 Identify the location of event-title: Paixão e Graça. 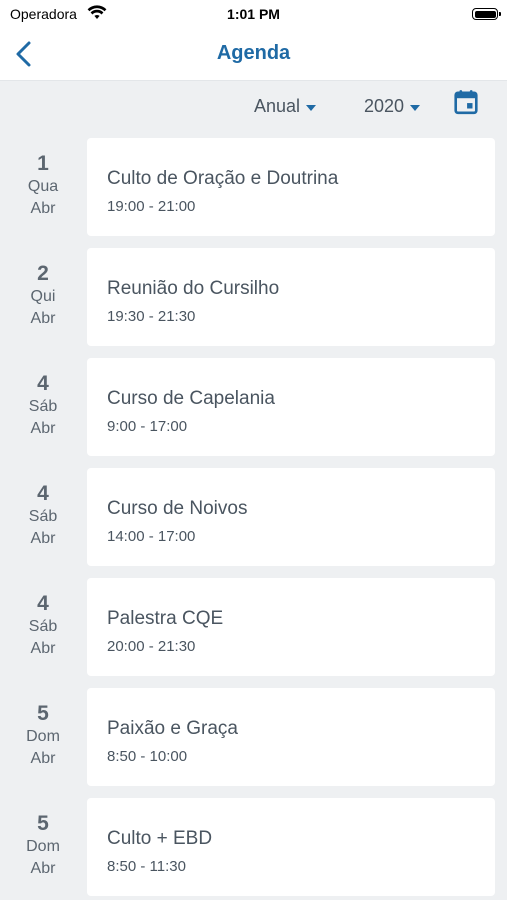
(172, 728).